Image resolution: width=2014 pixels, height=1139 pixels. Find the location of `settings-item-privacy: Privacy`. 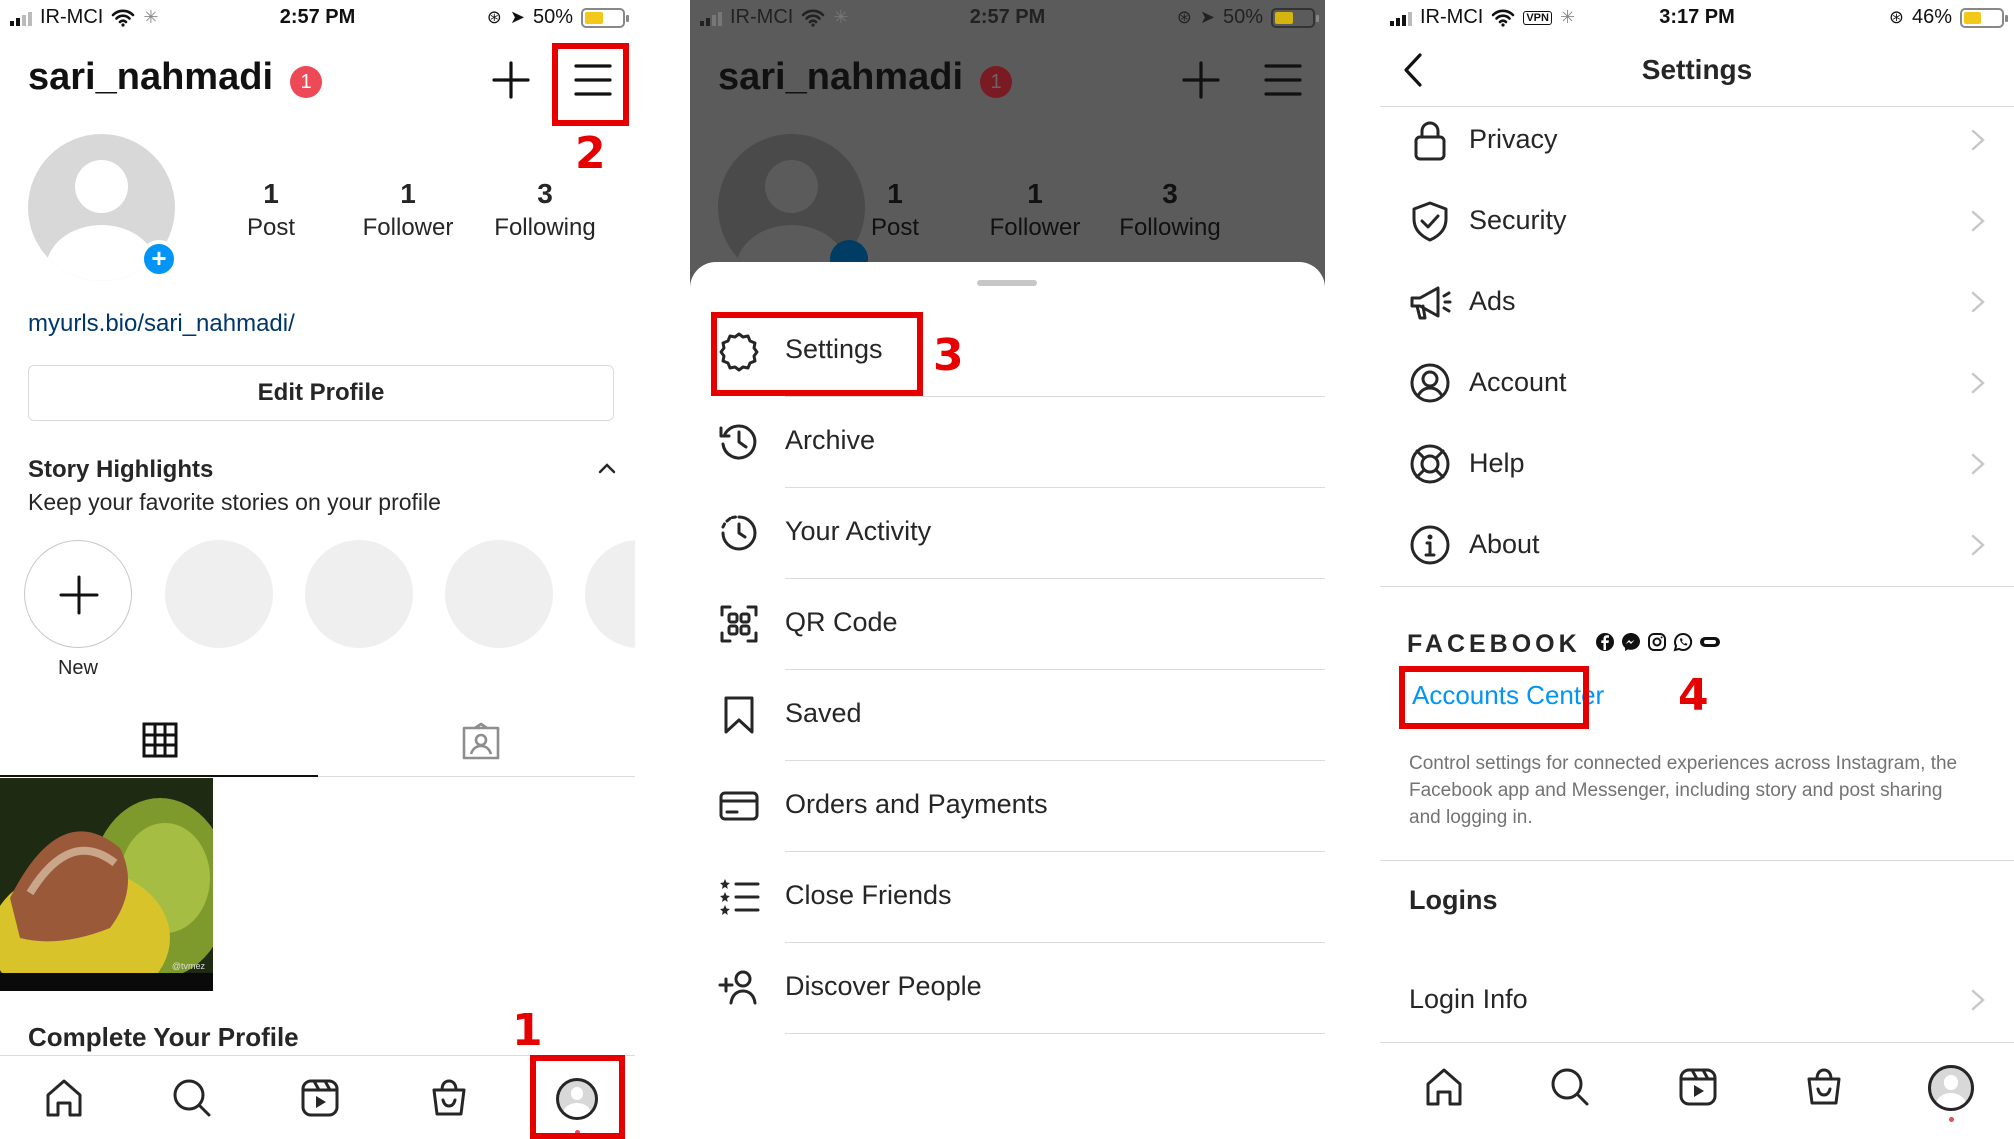

settings-item-privacy: Privacy is located at coordinates (1697, 140).